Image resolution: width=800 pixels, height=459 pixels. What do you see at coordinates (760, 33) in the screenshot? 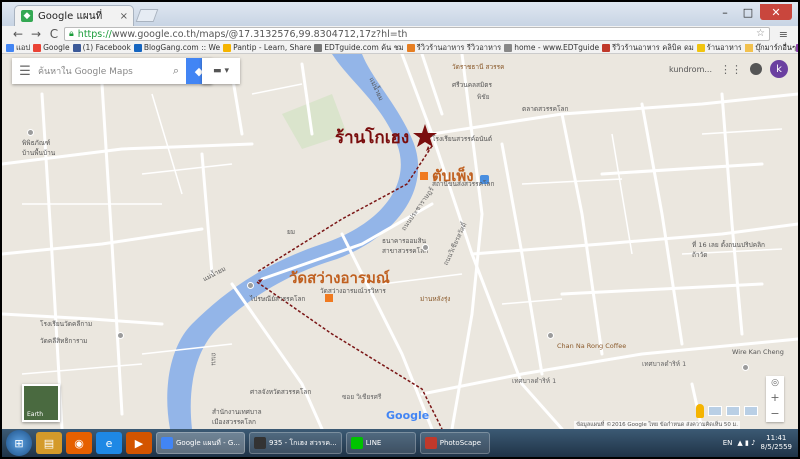
I see `bookmark-star-icon: ☆` at bounding box center [760, 33].